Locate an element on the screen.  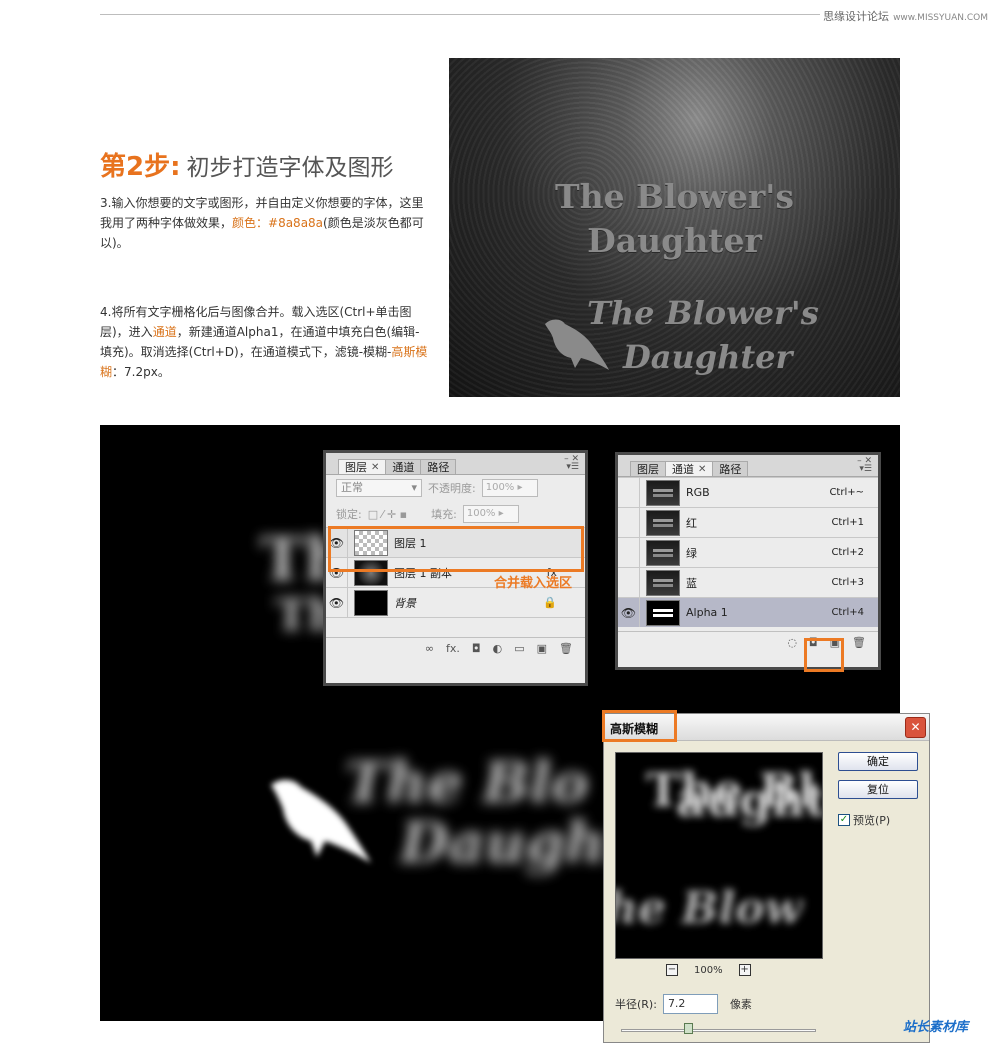
radius-slider-track is located at coordinates (718, 1030).